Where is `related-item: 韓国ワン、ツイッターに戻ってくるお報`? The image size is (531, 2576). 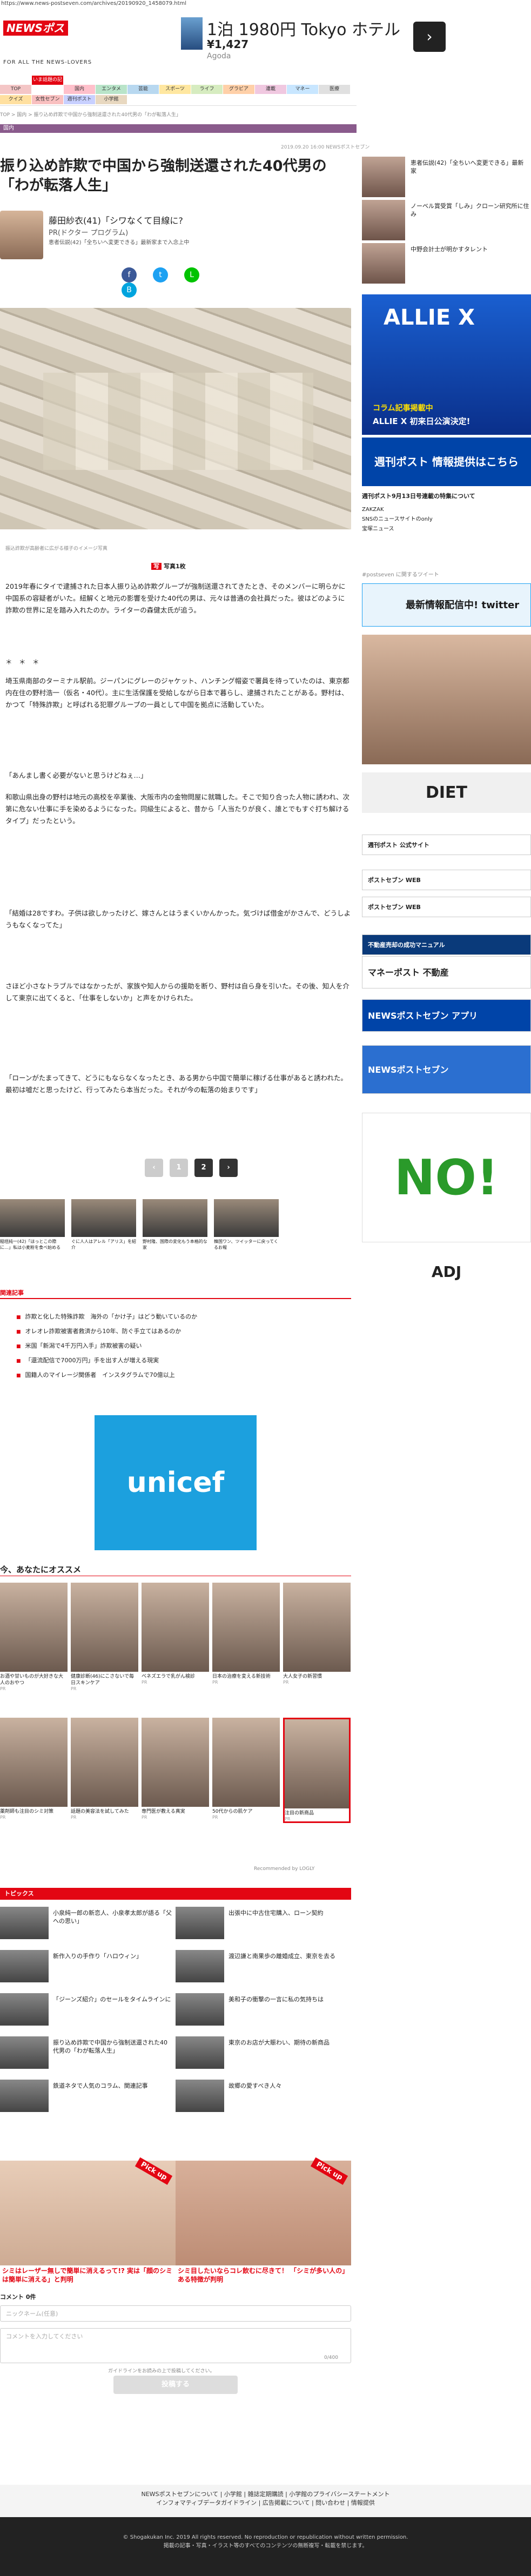 related-item: 韓国ワン、ツイッターに戻ってくるお報 is located at coordinates (246, 1224).